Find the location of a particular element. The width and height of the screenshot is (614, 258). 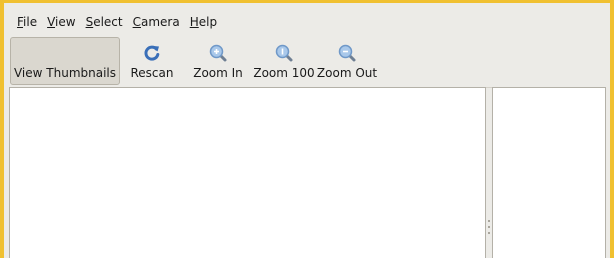

zoom-in-button: Zoom In is located at coordinates (218, 61).